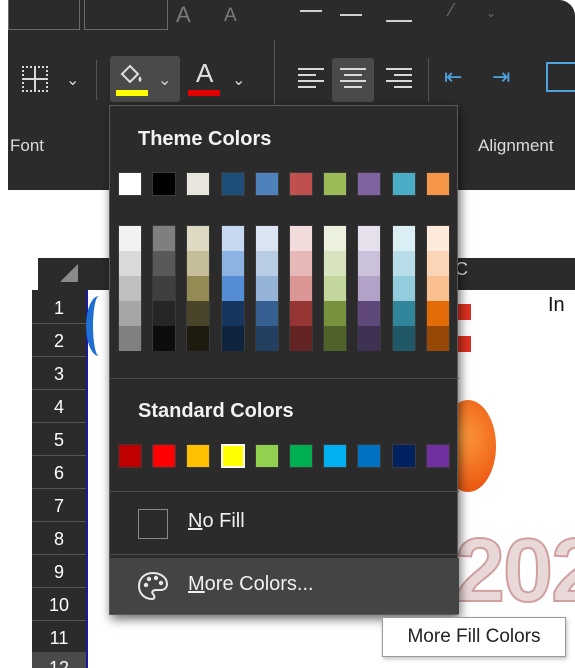 The image size is (575, 668). What do you see at coordinates (59, 407) in the screenshot?
I see `row-header: 4` at bounding box center [59, 407].